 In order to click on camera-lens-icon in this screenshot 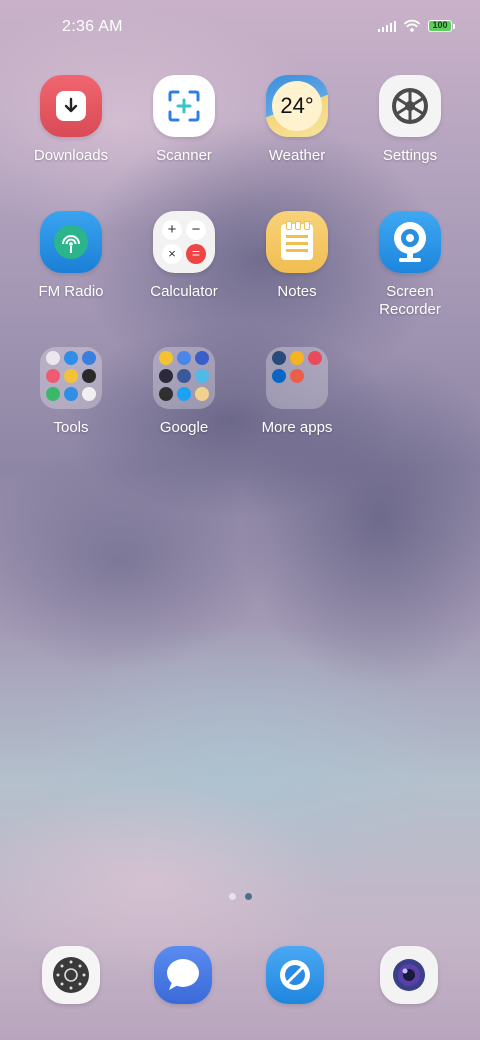, I will do `click(409, 975)`.